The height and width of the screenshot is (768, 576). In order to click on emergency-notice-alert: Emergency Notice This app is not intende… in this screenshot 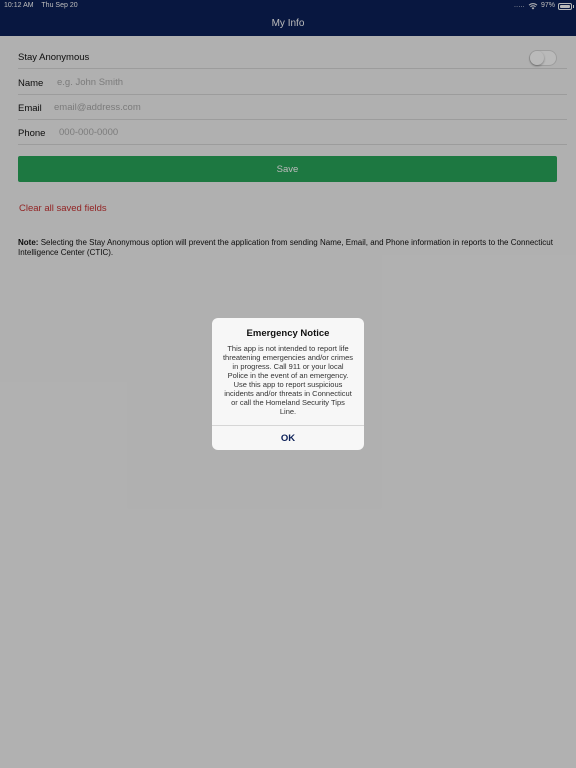, I will do `click(288, 384)`.